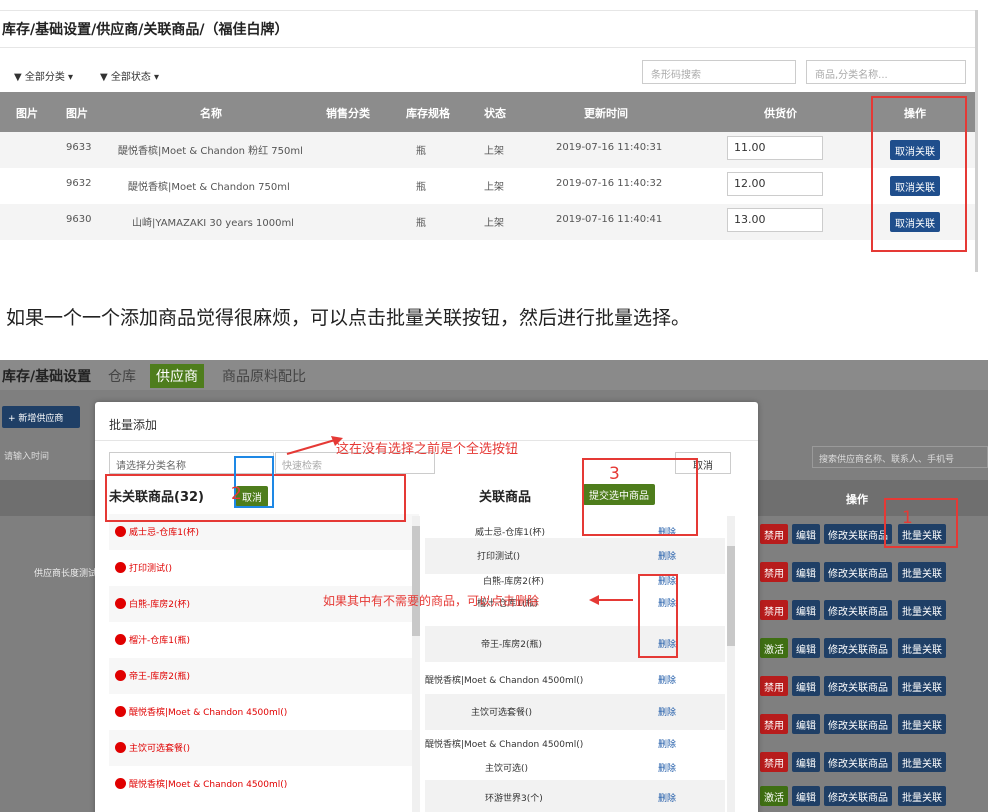 This screenshot has width=988, height=812. What do you see at coordinates (921, 523) in the screenshot?
I see `batch-link-highlight-box` at bounding box center [921, 523].